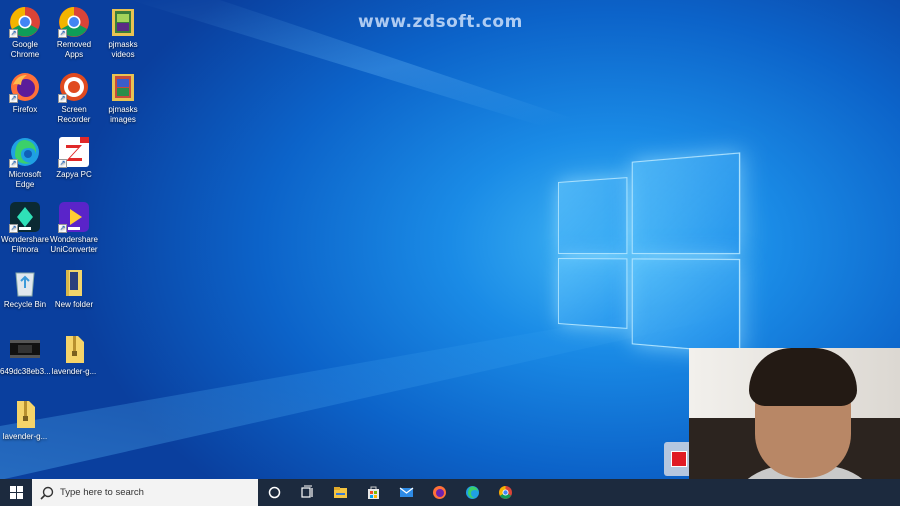 This screenshot has width=900, height=506. I want to click on mail-icon, so click(406, 492).